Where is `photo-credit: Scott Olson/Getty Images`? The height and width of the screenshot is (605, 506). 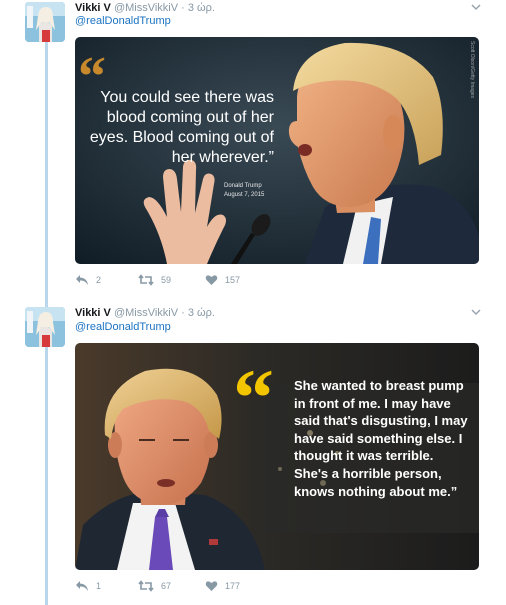 photo-credit: Scott Olson/Getty Images is located at coordinates (472, 69).